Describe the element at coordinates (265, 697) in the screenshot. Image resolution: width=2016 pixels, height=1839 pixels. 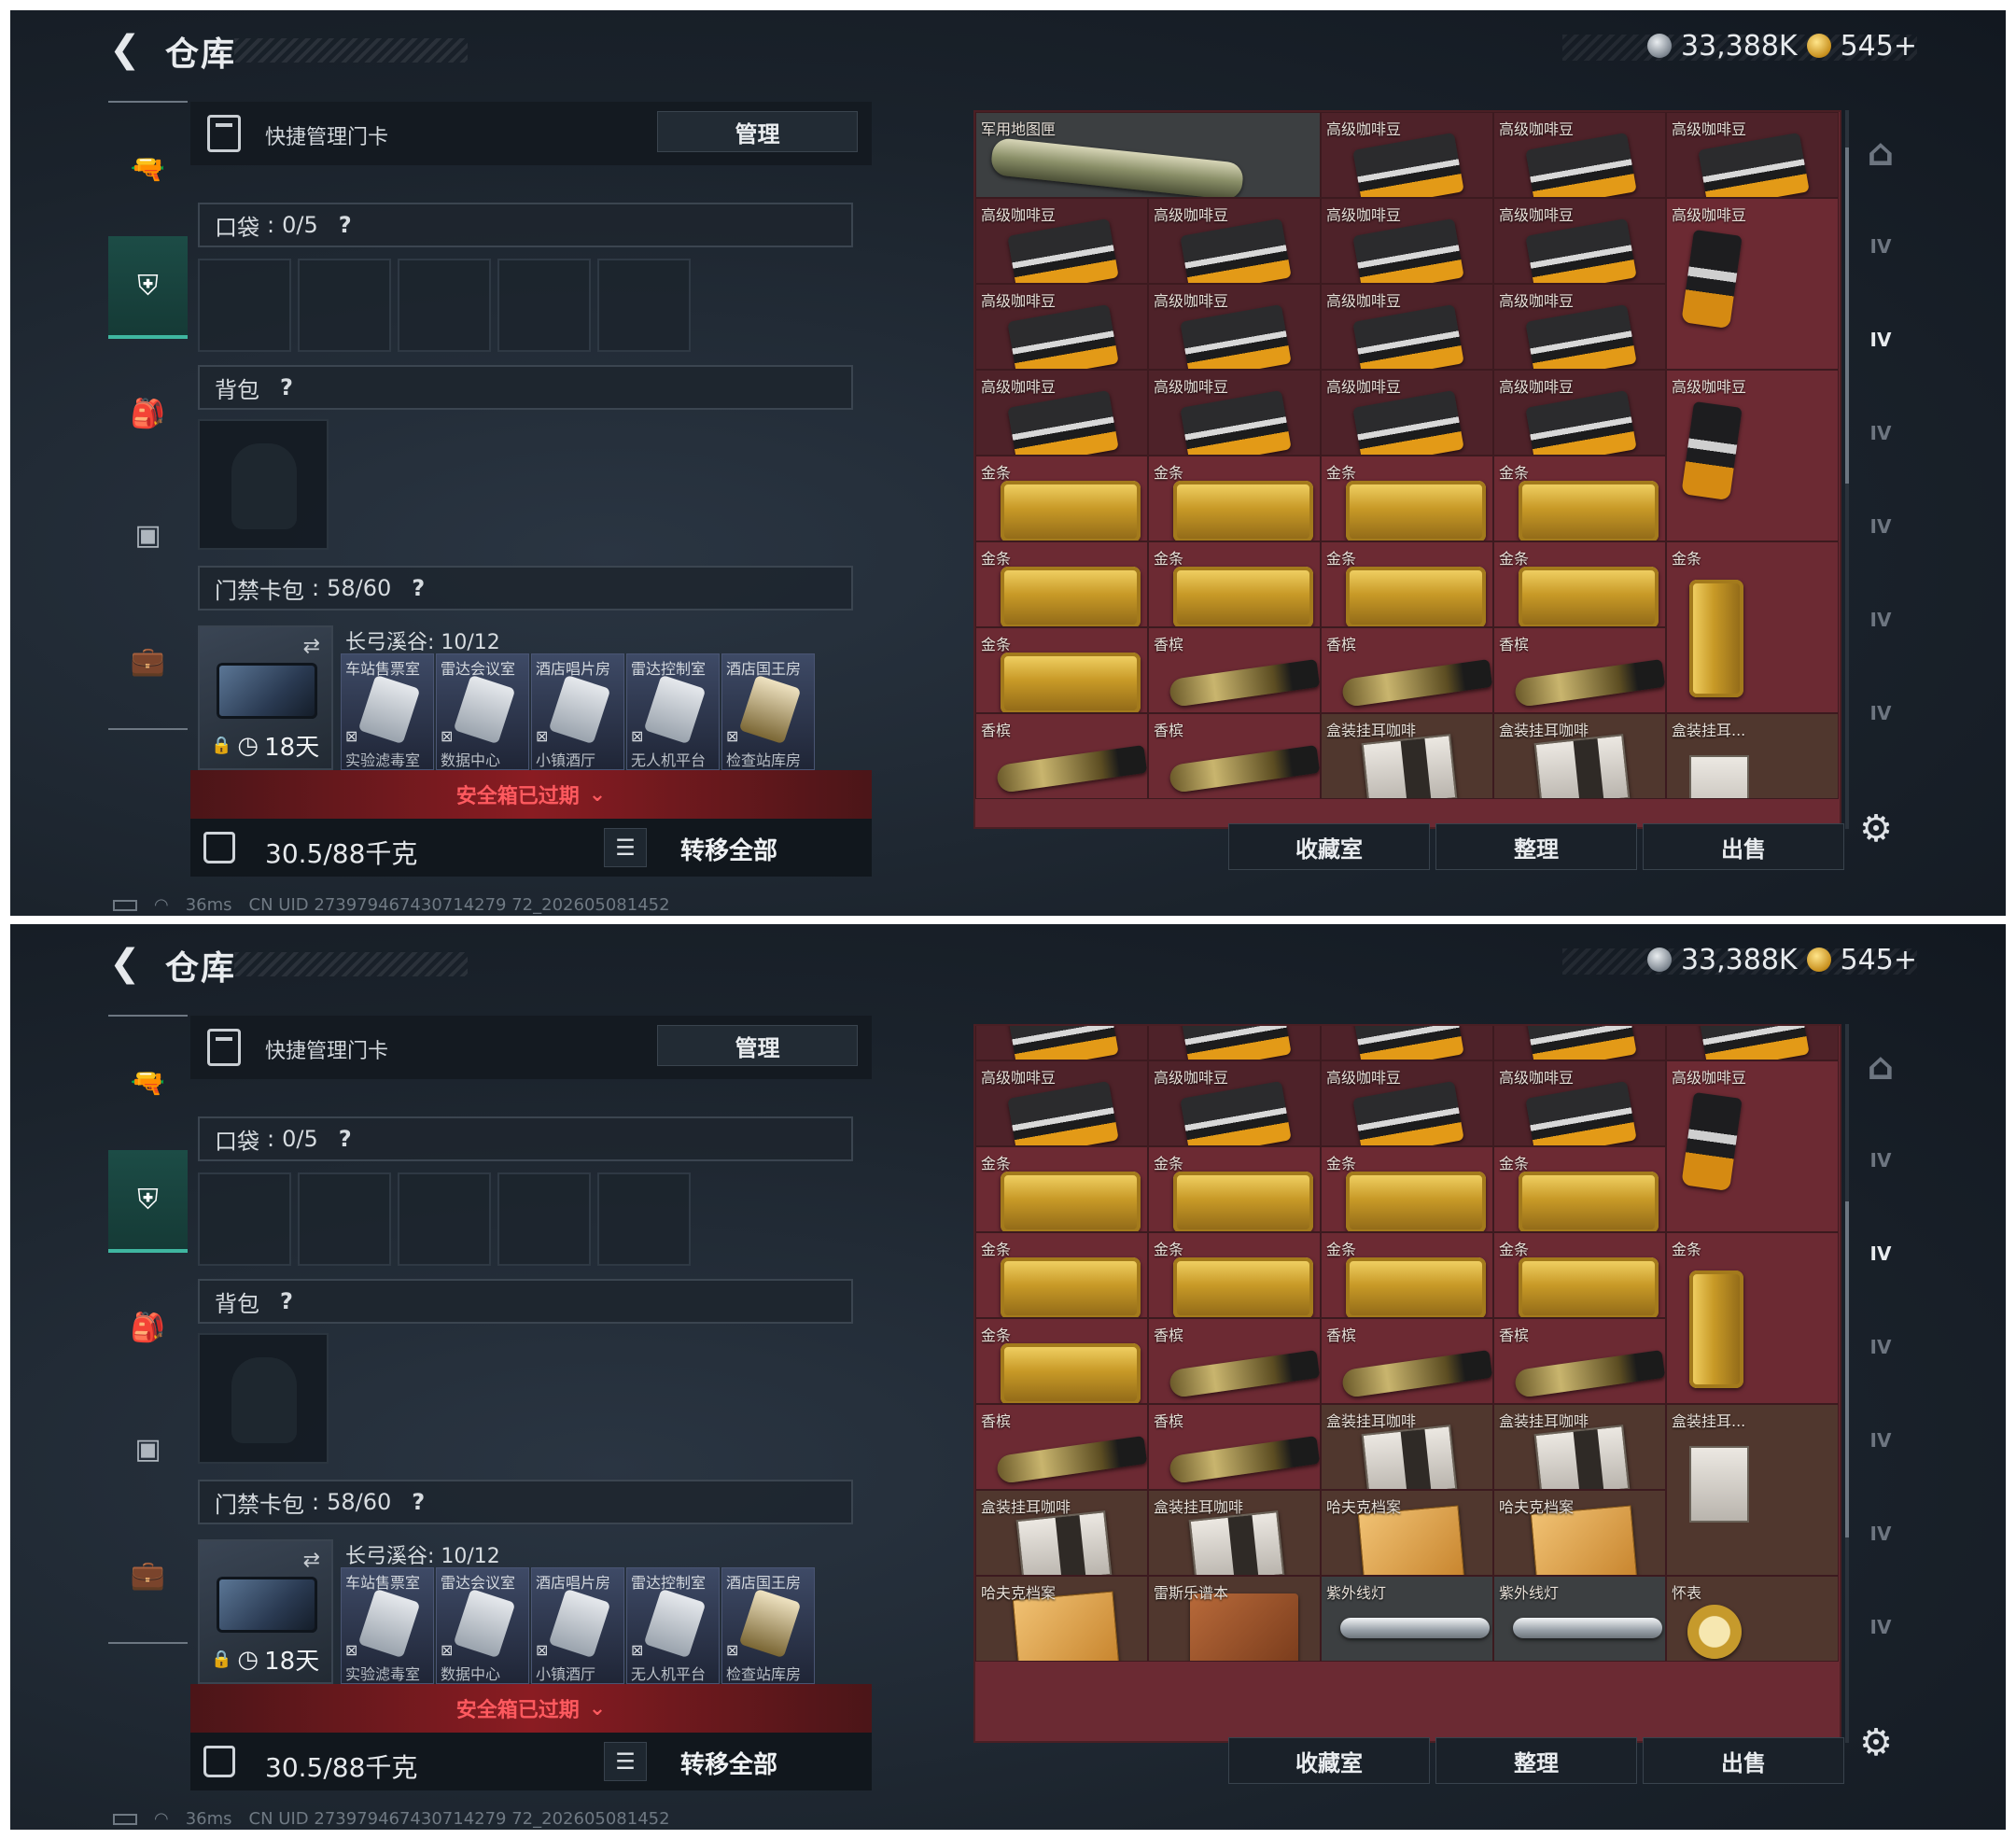
I see `keycard-case: ⇄ 🔒 ◷ 18天` at that location.